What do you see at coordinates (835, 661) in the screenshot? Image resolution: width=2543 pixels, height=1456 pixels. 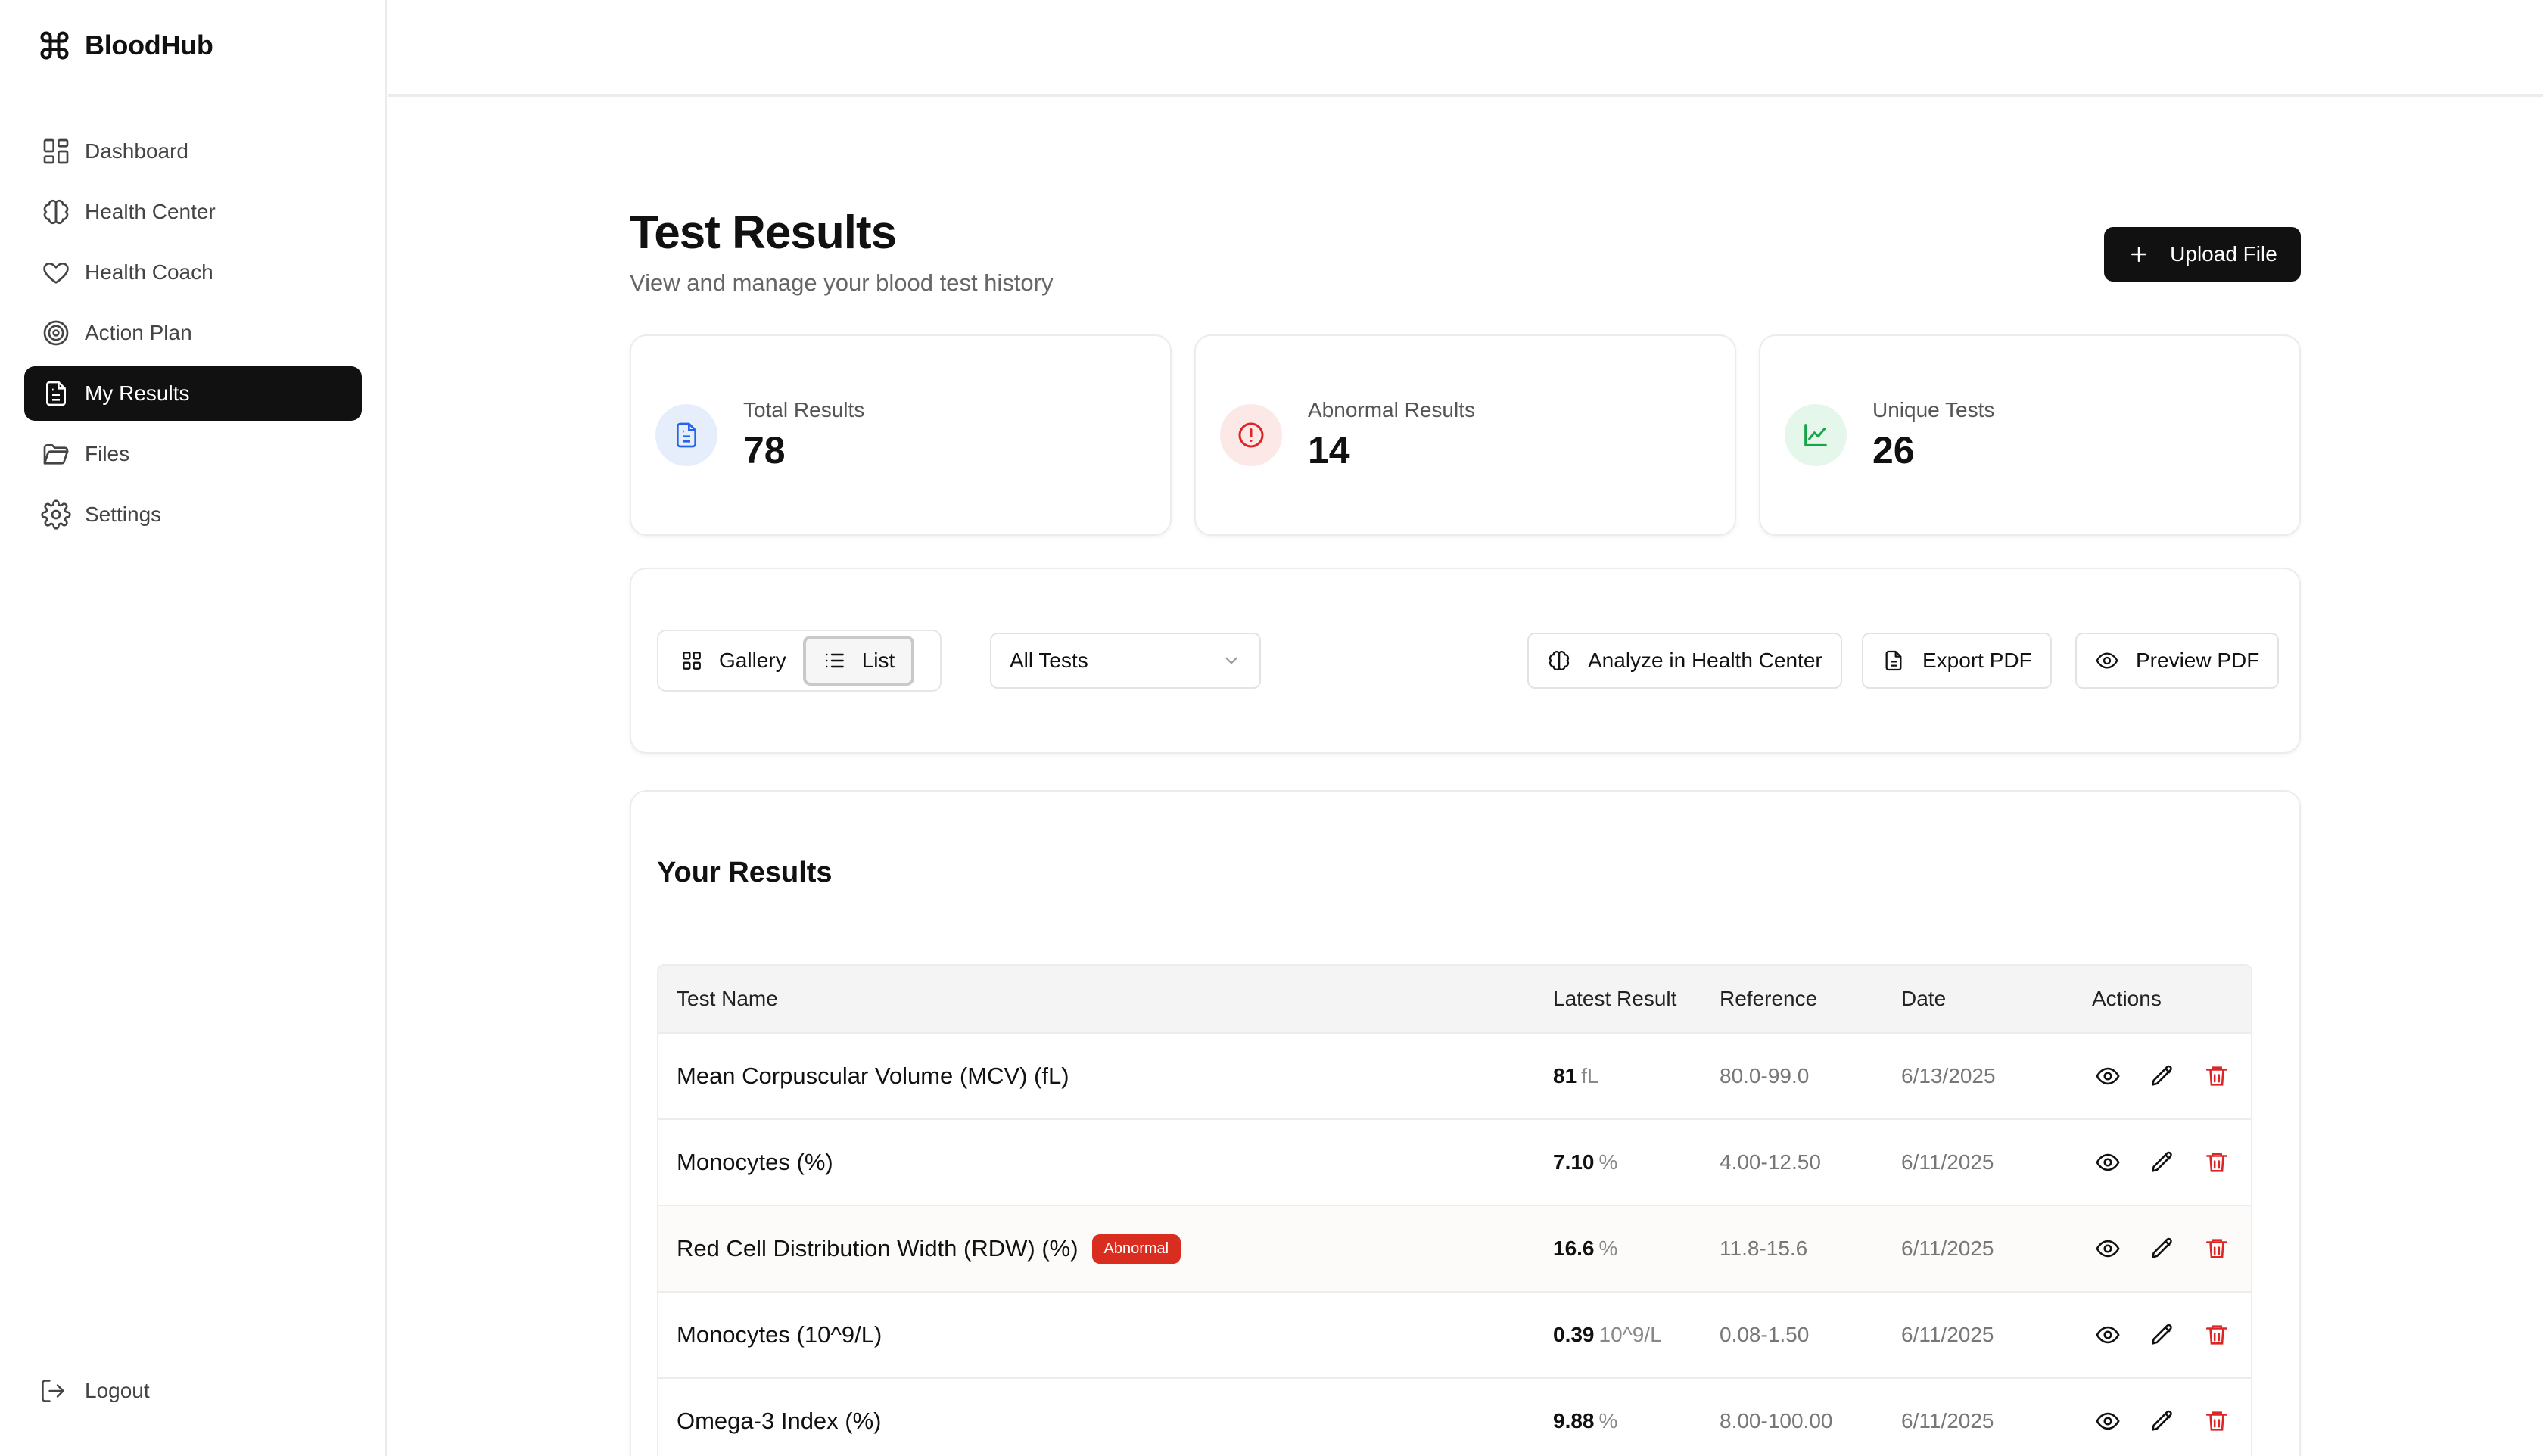 I see `list-icon` at bounding box center [835, 661].